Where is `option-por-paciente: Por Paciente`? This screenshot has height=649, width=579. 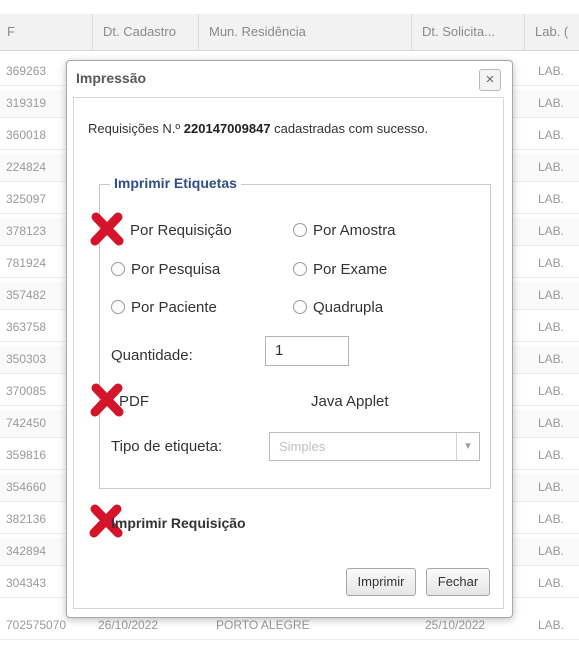
option-por-paciente: Por Paciente is located at coordinates (164, 308).